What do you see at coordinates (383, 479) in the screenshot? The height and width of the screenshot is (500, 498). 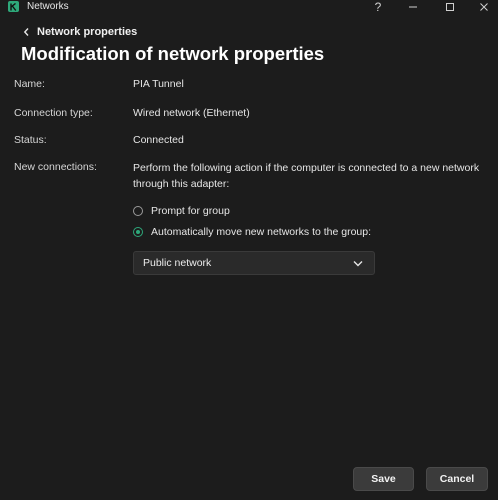 I see `save-button: Save` at bounding box center [383, 479].